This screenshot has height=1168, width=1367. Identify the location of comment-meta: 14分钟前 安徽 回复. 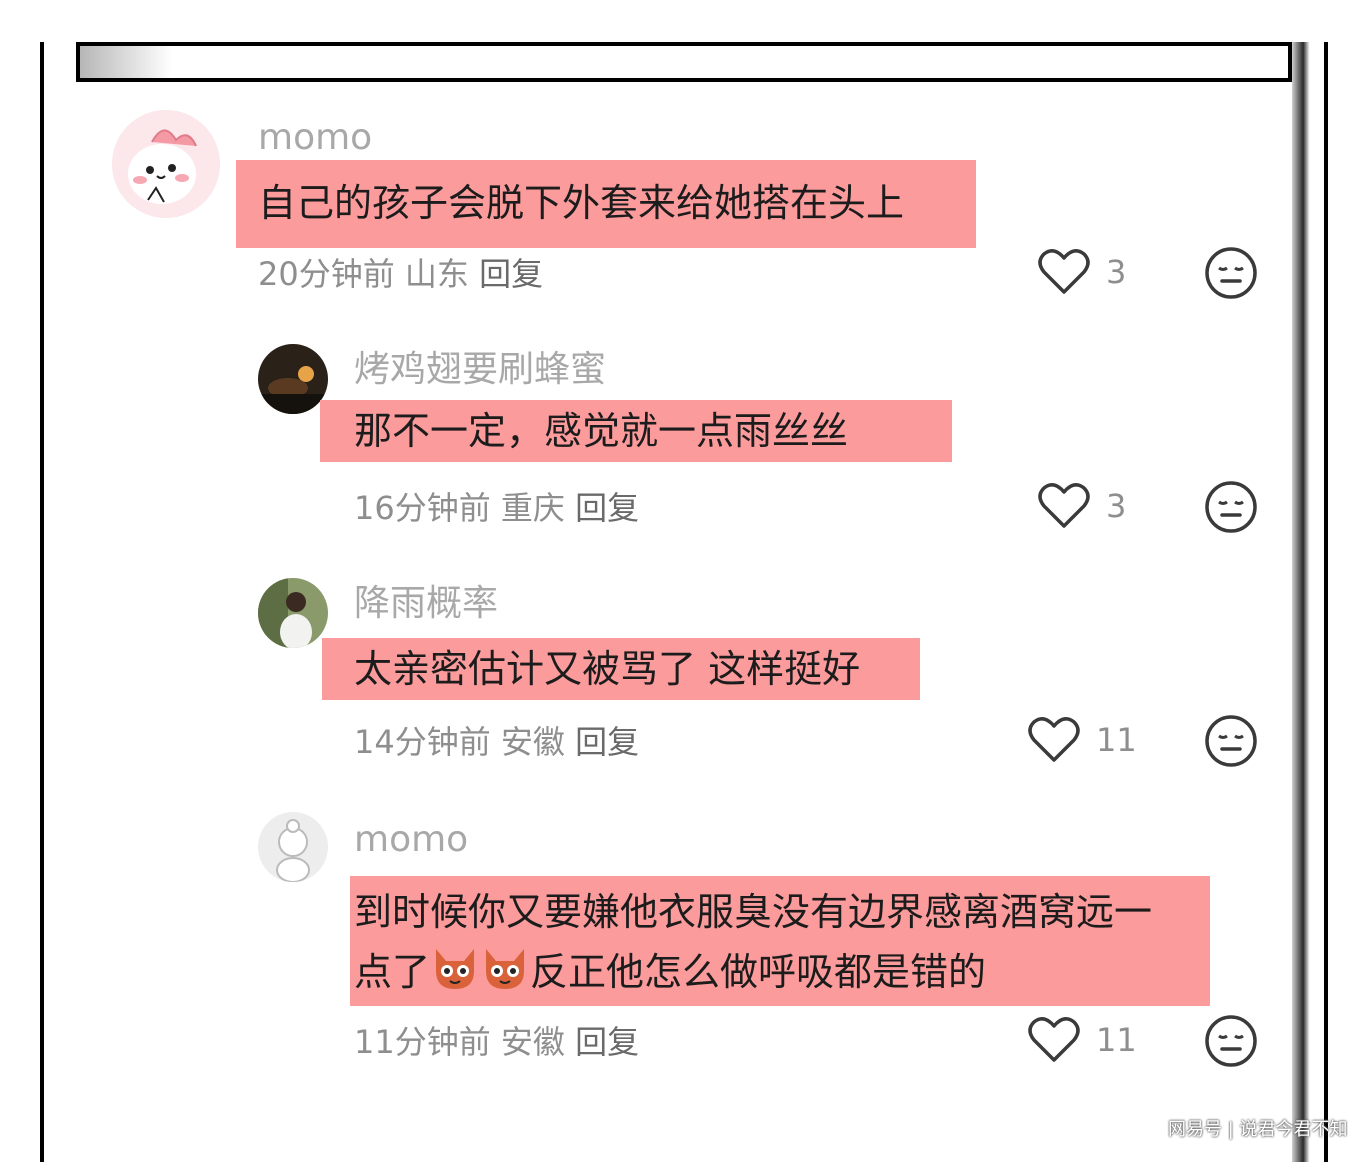
(496, 742).